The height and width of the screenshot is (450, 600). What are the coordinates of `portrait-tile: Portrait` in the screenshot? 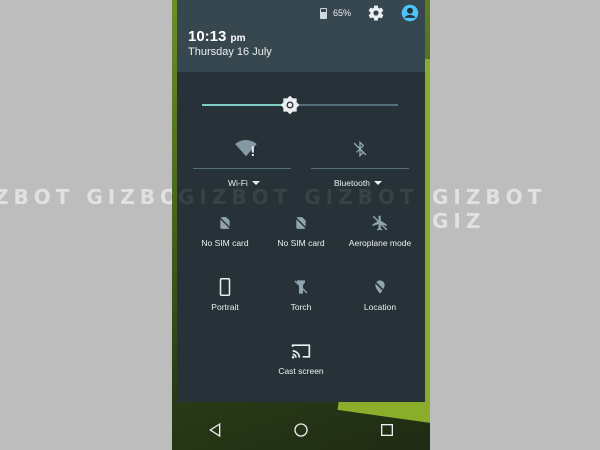 It's located at (225, 295).